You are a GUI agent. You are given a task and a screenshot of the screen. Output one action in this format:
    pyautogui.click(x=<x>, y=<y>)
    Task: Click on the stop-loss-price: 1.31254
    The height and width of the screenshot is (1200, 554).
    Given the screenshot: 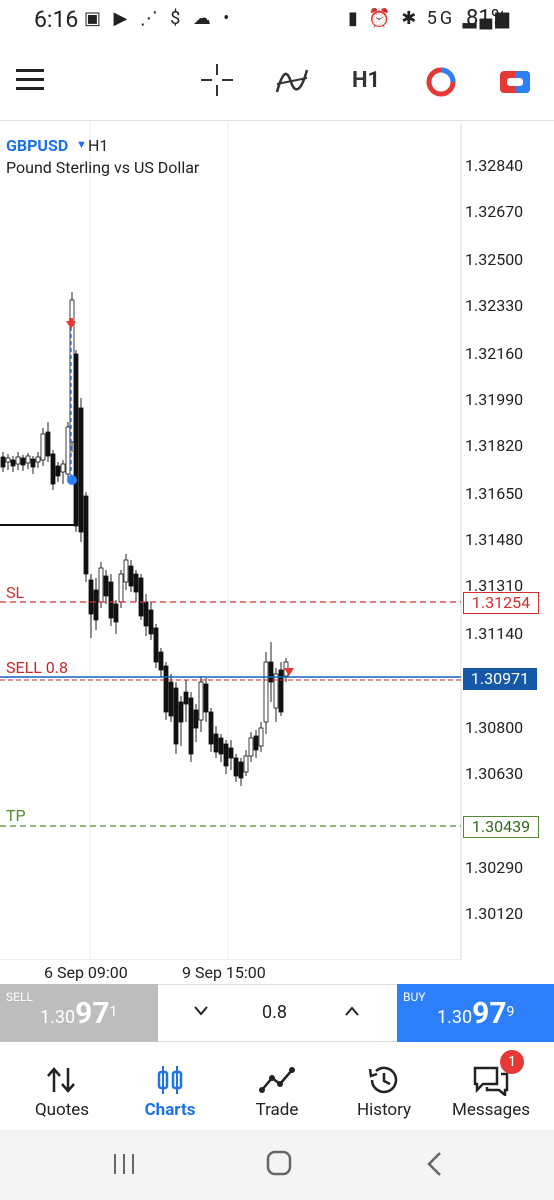 What is the action you would take?
    pyautogui.click(x=501, y=603)
    